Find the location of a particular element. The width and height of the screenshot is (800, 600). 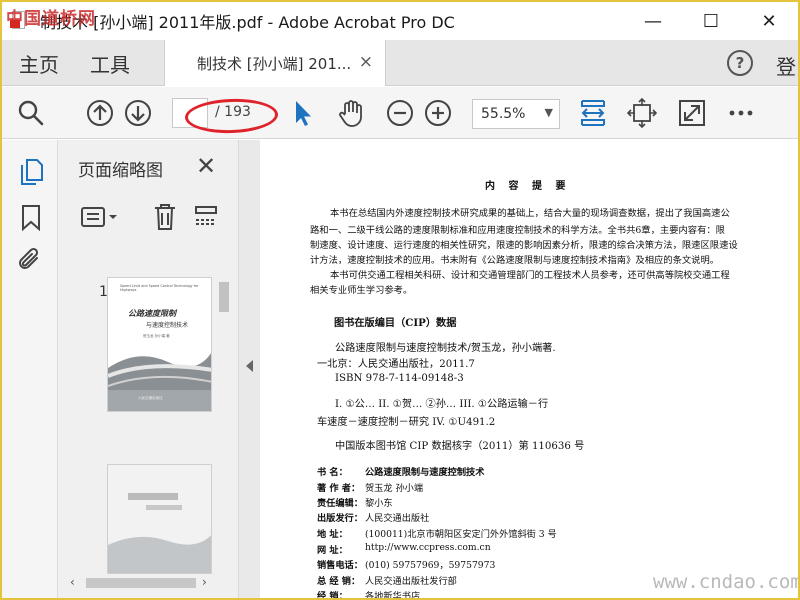

colophon-value: 人民交通出版社 is located at coordinates (397, 518).